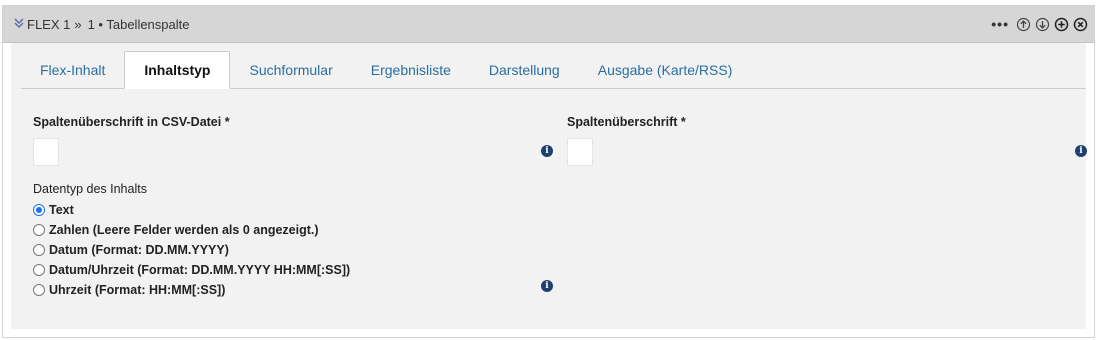 Image resolution: width=1098 pixels, height=340 pixels. I want to click on tab-ergebnisliste: Ergebnisliste, so click(411, 70).